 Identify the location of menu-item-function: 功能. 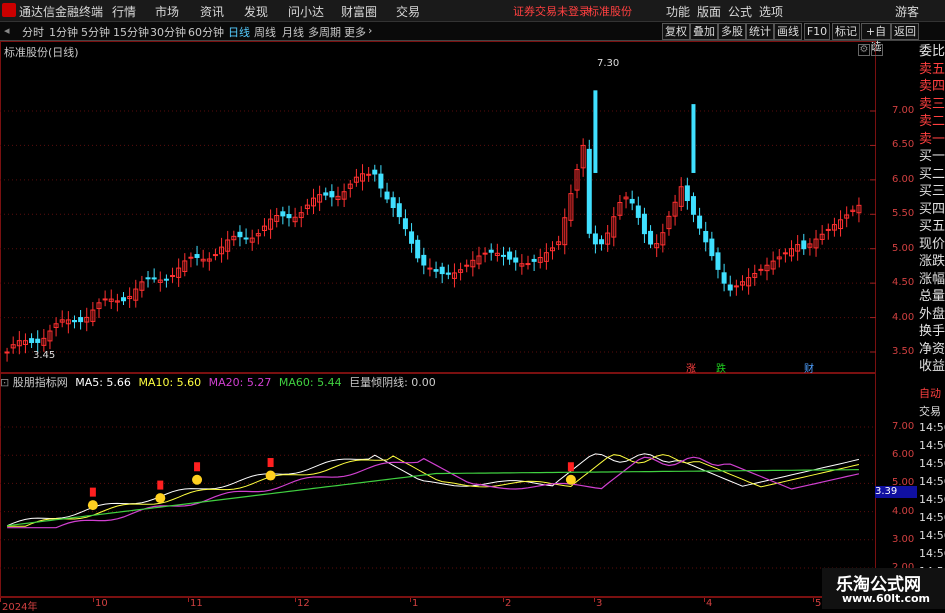
(678, 11).